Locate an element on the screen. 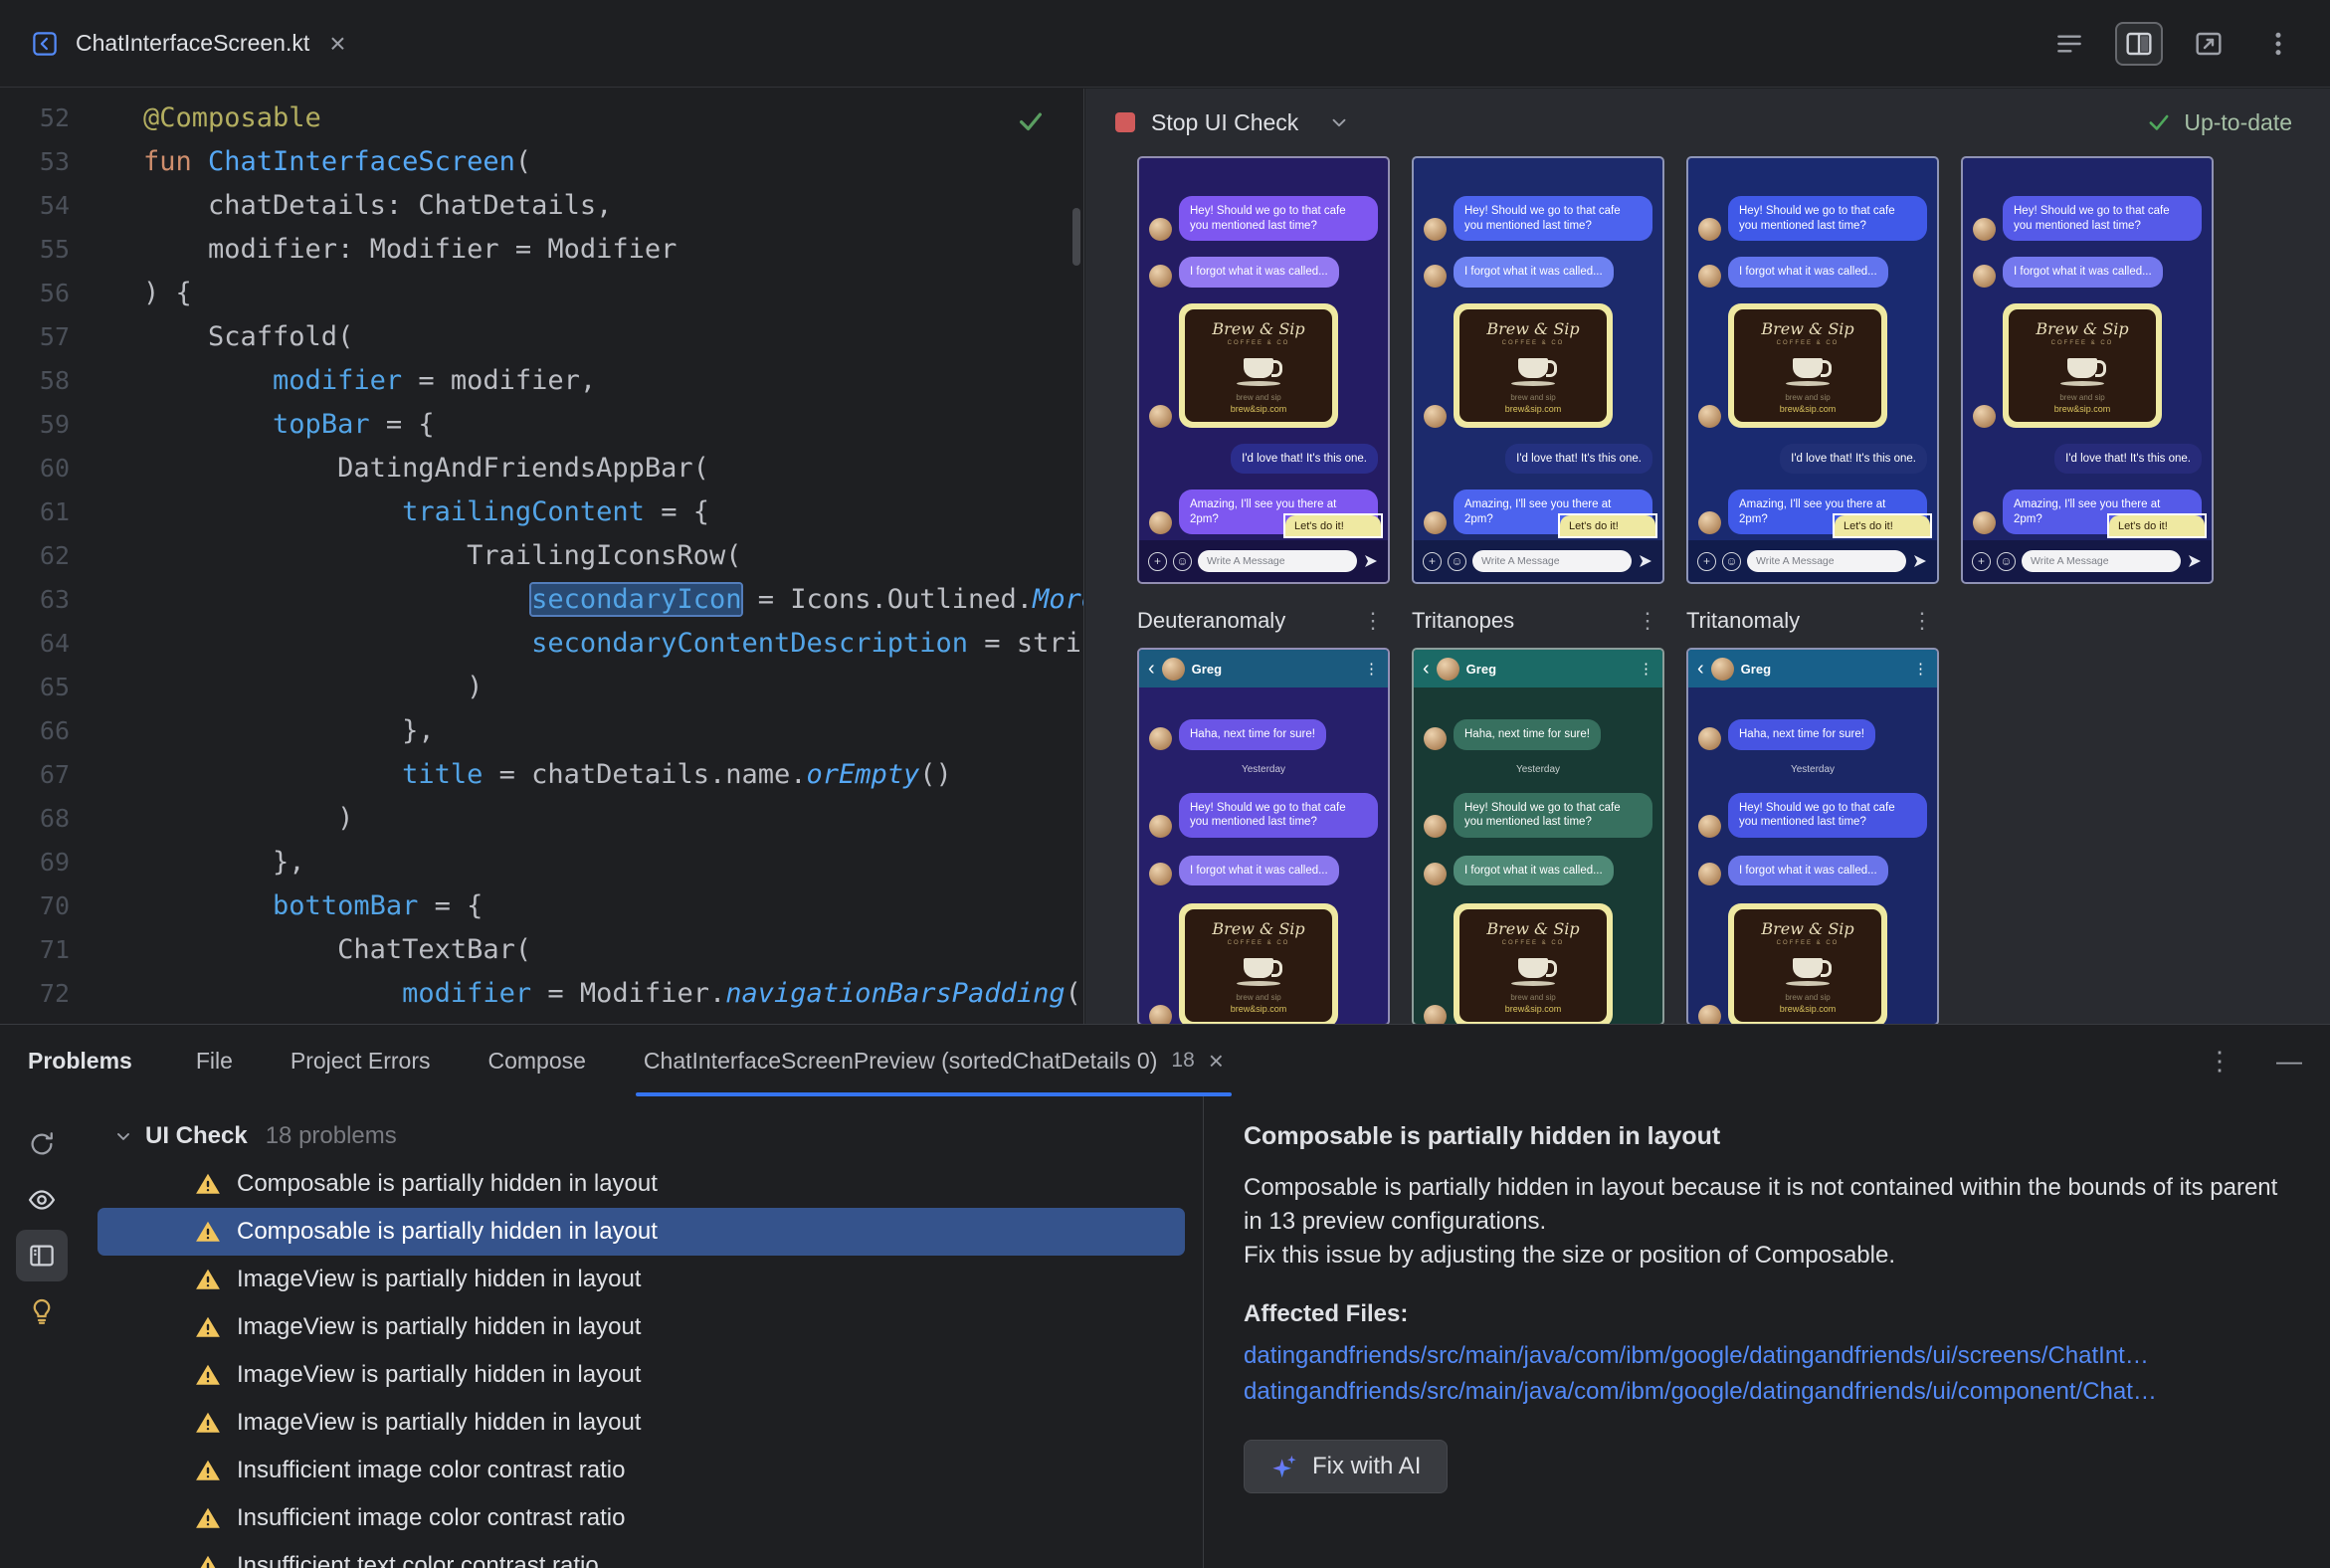  more-options-icon is located at coordinates (2278, 44).